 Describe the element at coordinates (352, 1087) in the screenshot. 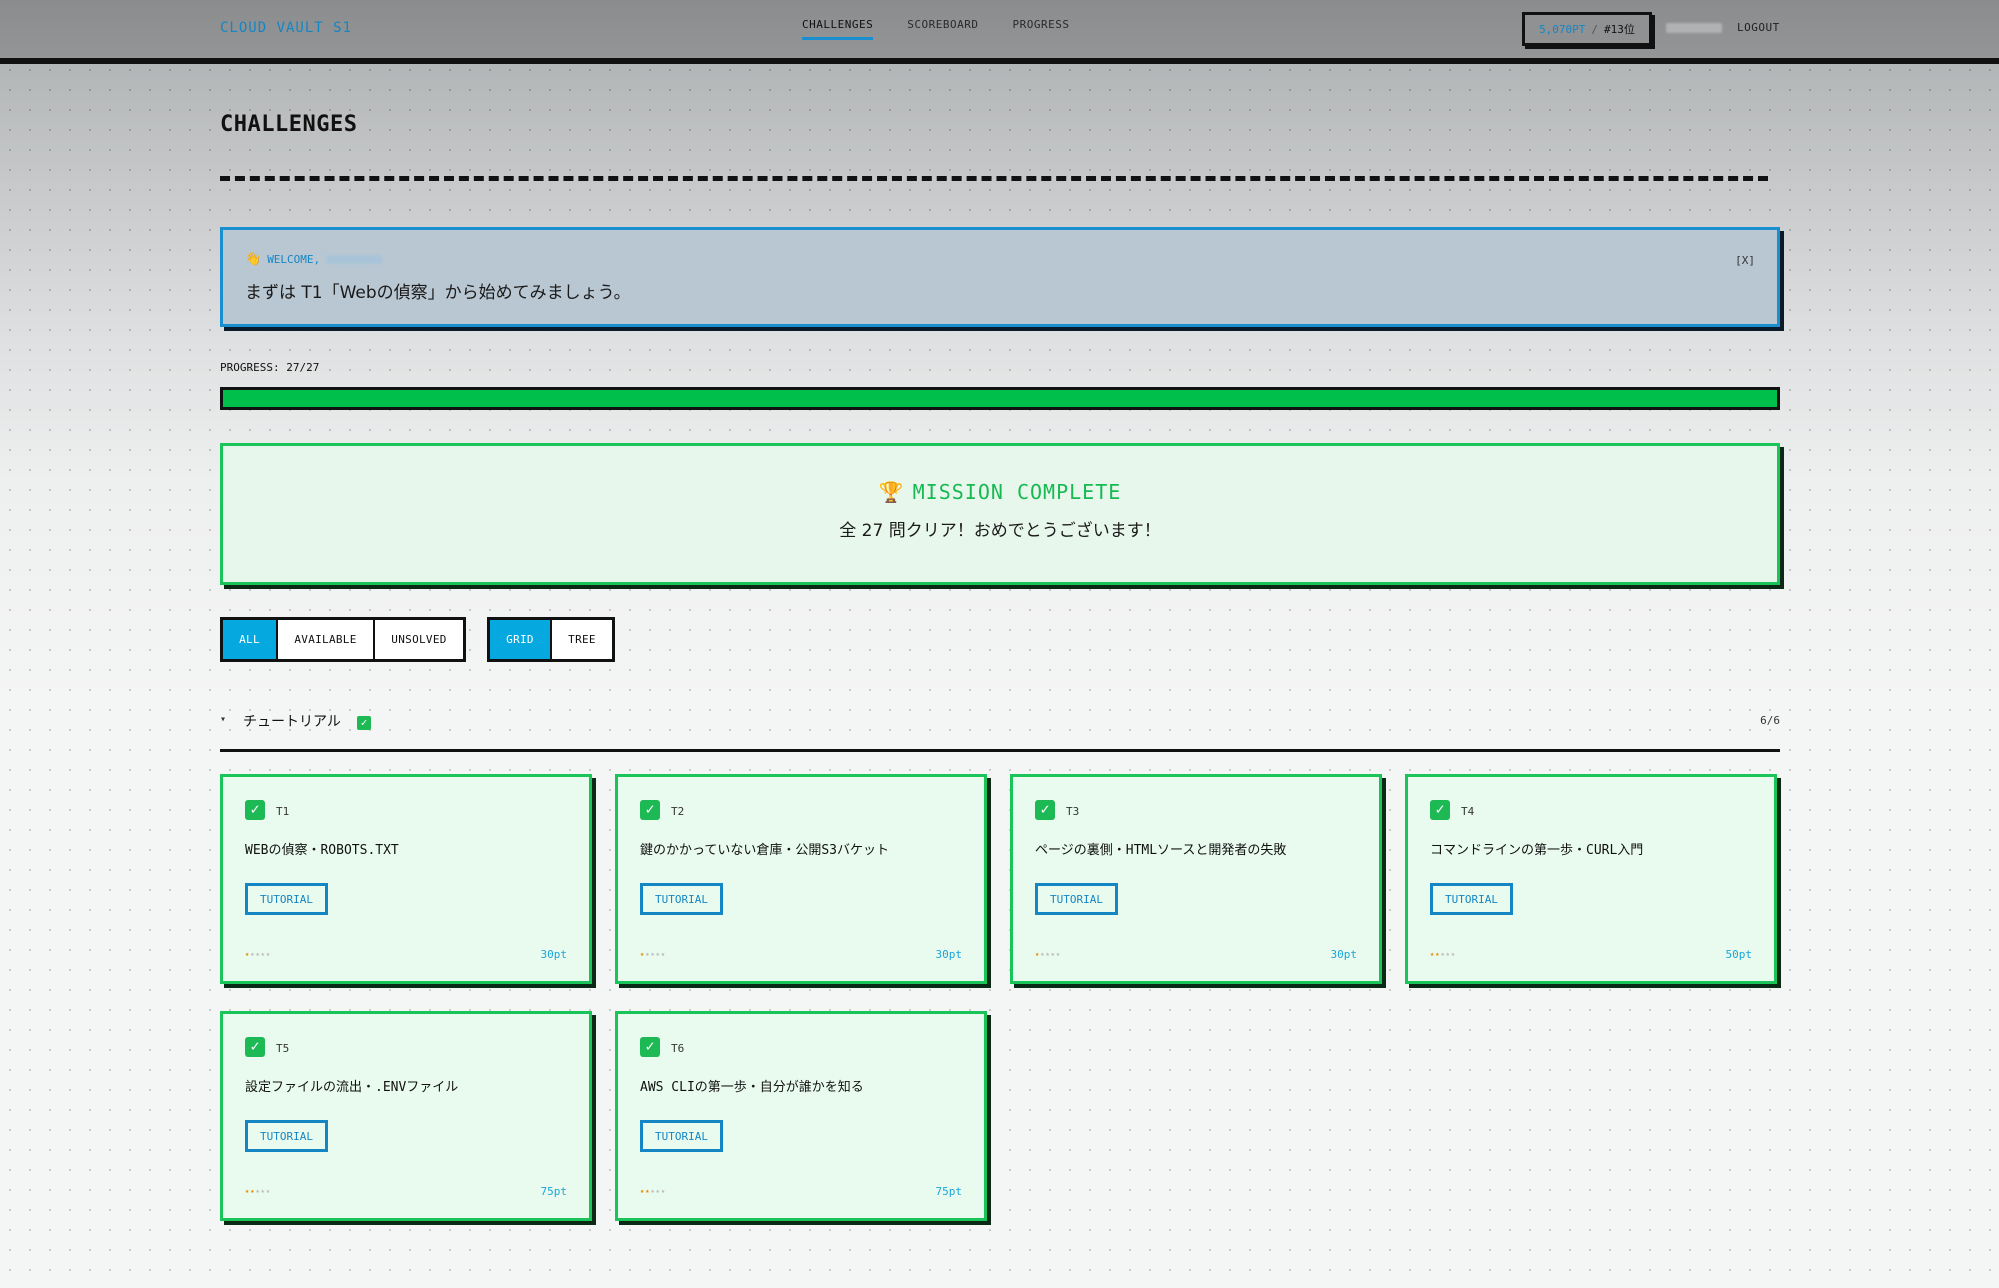

I see `challenge-title: 設定ファイルの流出・.ENVファイル` at that location.